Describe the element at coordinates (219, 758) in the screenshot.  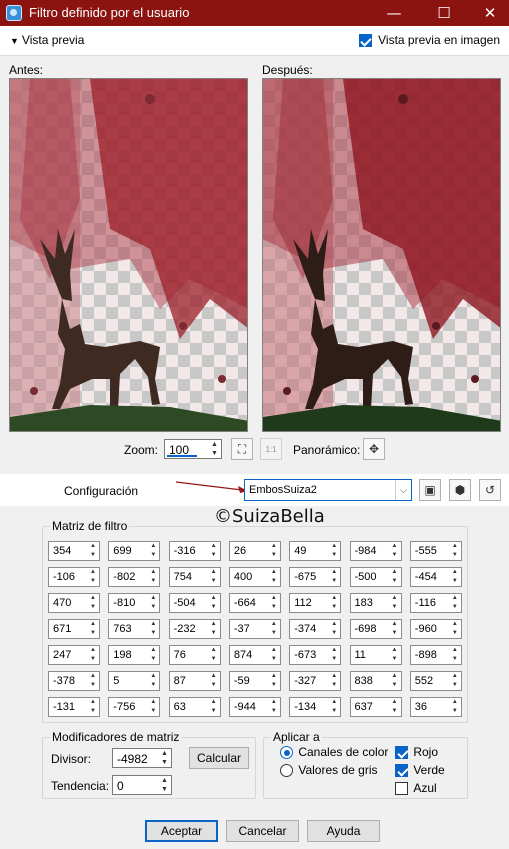
I see `calculate-button: Calcular` at that location.